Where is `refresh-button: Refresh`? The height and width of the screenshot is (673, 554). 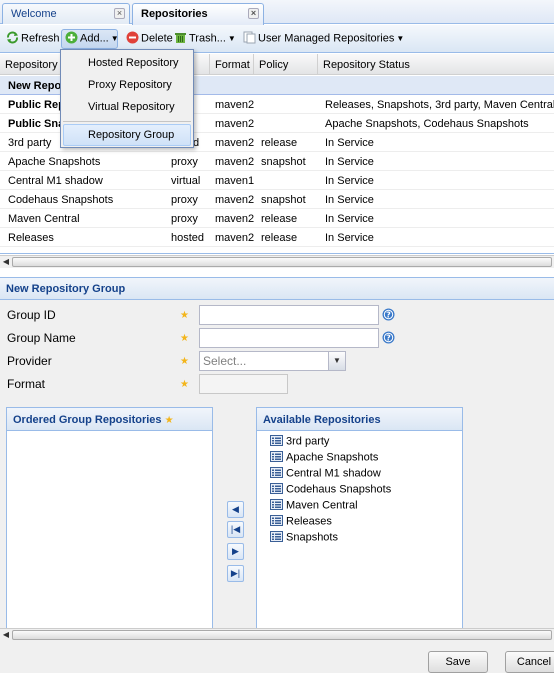
refresh-button: Refresh is located at coordinates (33, 39).